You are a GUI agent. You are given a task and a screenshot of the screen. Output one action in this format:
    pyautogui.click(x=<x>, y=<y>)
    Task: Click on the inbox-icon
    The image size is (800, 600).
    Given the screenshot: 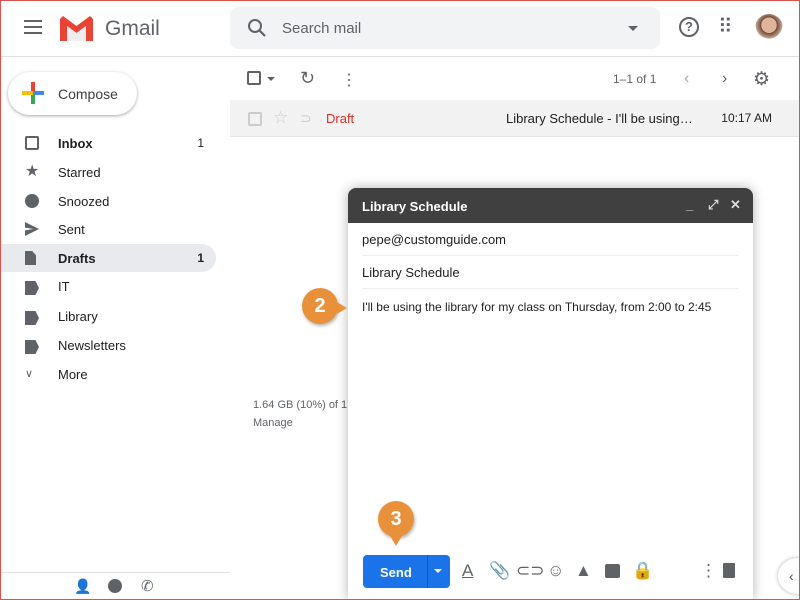 What is the action you would take?
    pyautogui.click(x=32, y=143)
    